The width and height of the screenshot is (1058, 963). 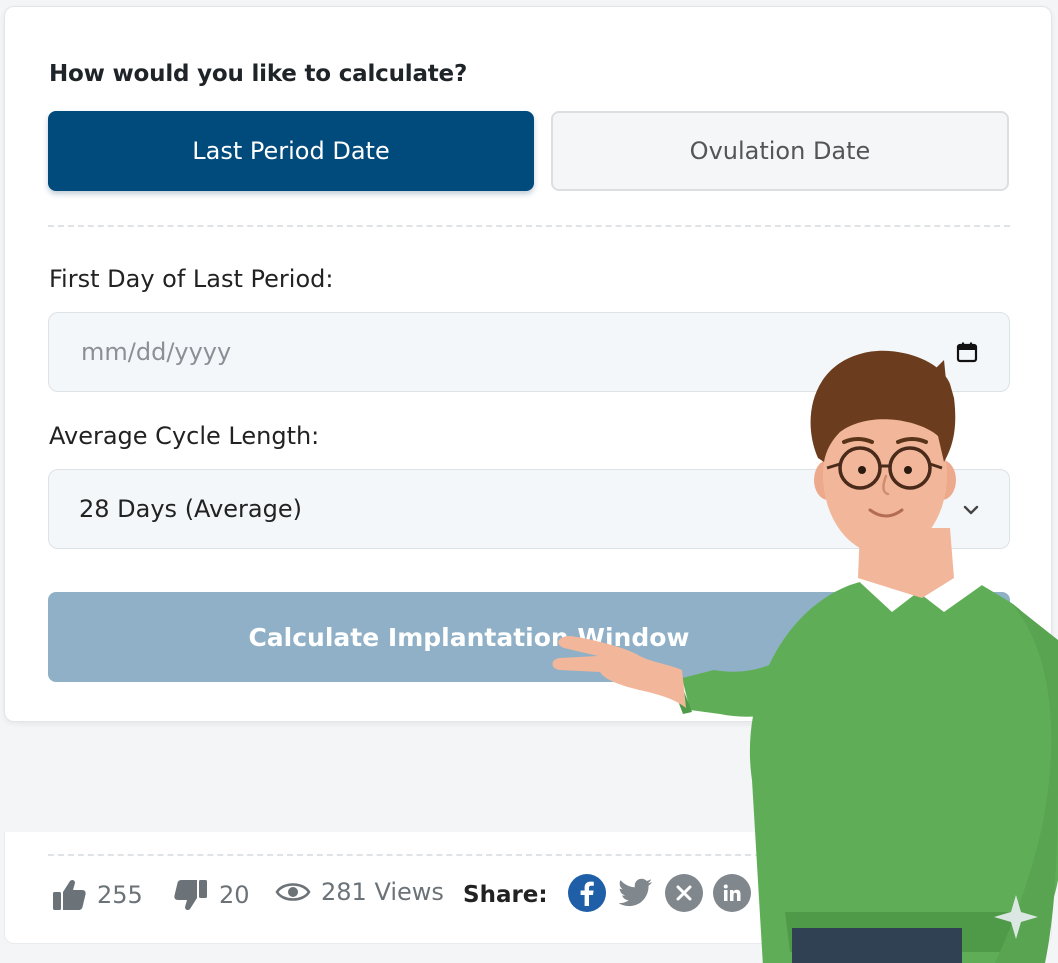 I want to click on dislike-button: 20, so click(x=211, y=895).